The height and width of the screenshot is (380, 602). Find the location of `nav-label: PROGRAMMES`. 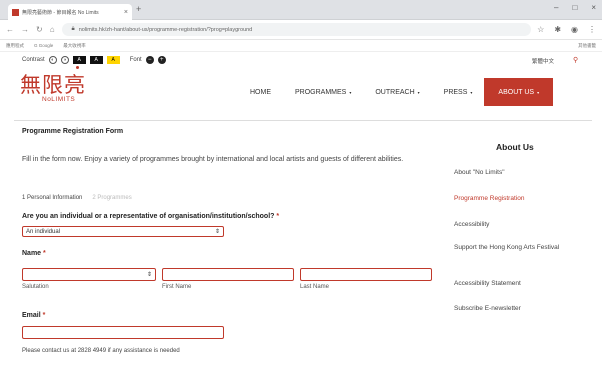

nav-label: PROGRAMMES is located at coordinates (321, 92).